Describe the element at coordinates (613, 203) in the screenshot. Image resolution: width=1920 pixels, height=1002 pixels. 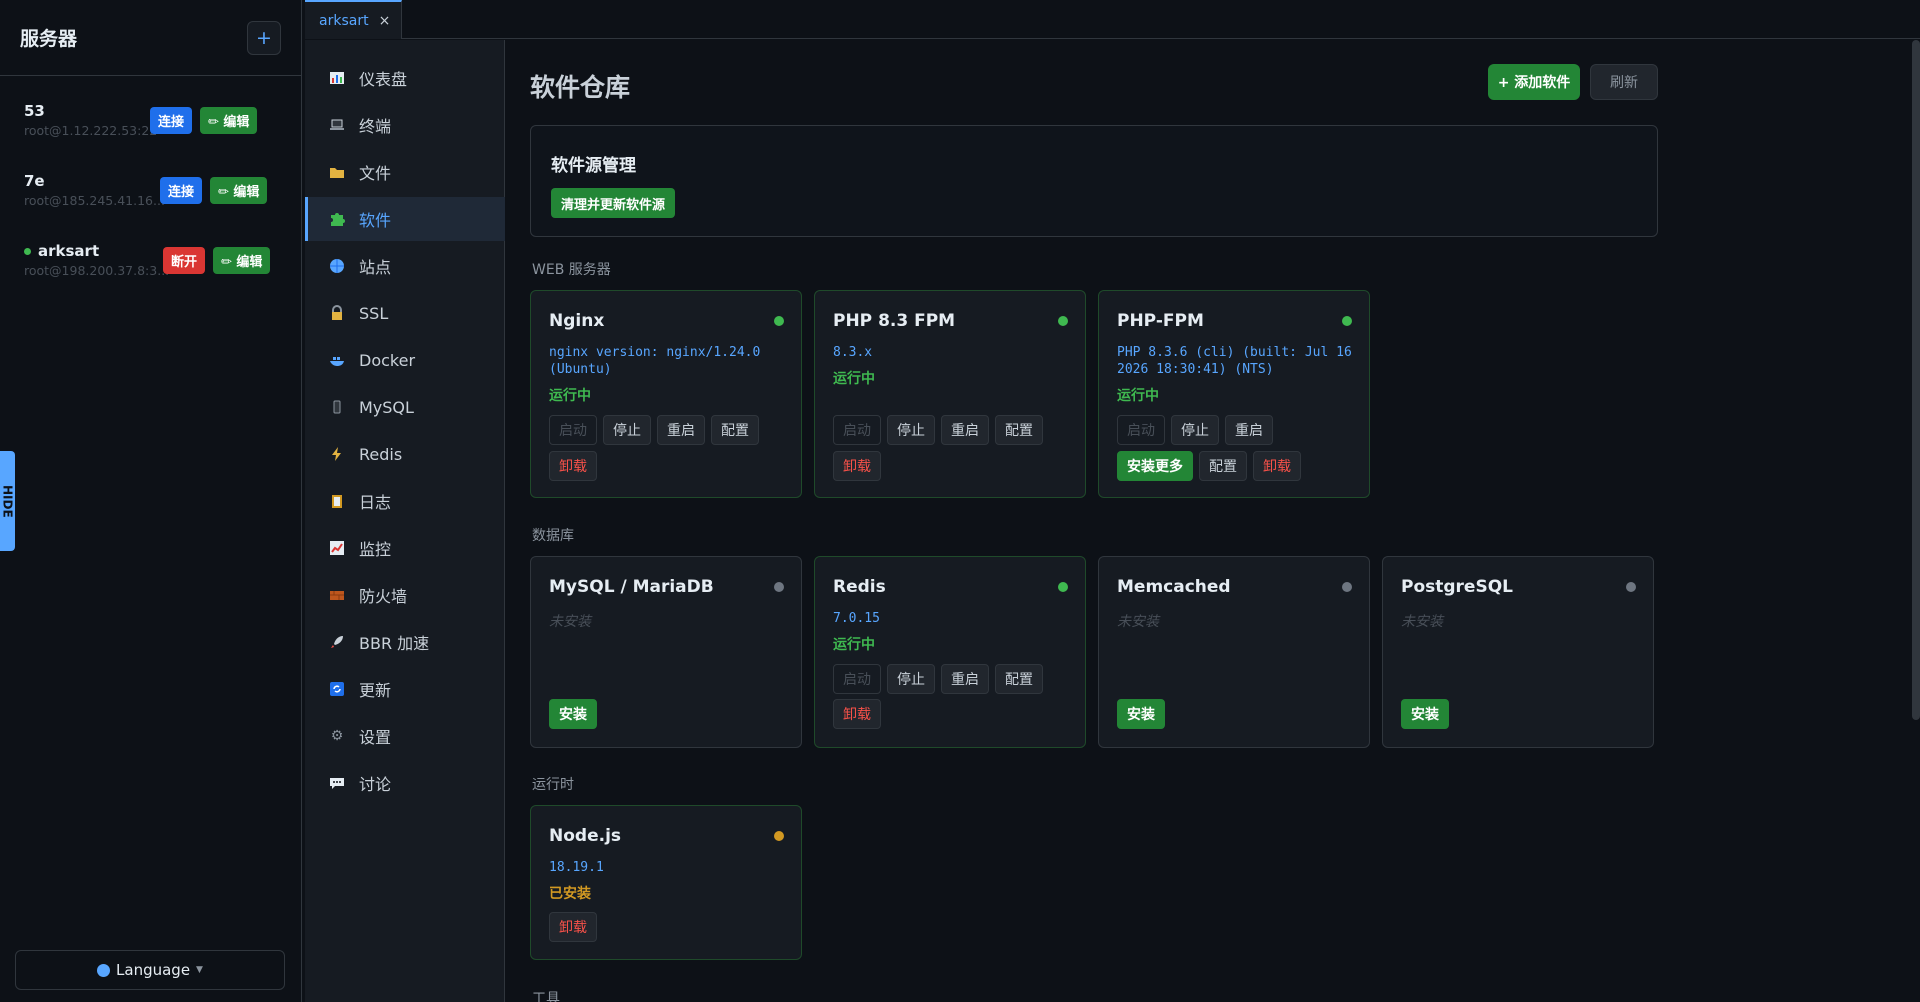
I see `update-repo-button: 清理并更新软件源` at that location.